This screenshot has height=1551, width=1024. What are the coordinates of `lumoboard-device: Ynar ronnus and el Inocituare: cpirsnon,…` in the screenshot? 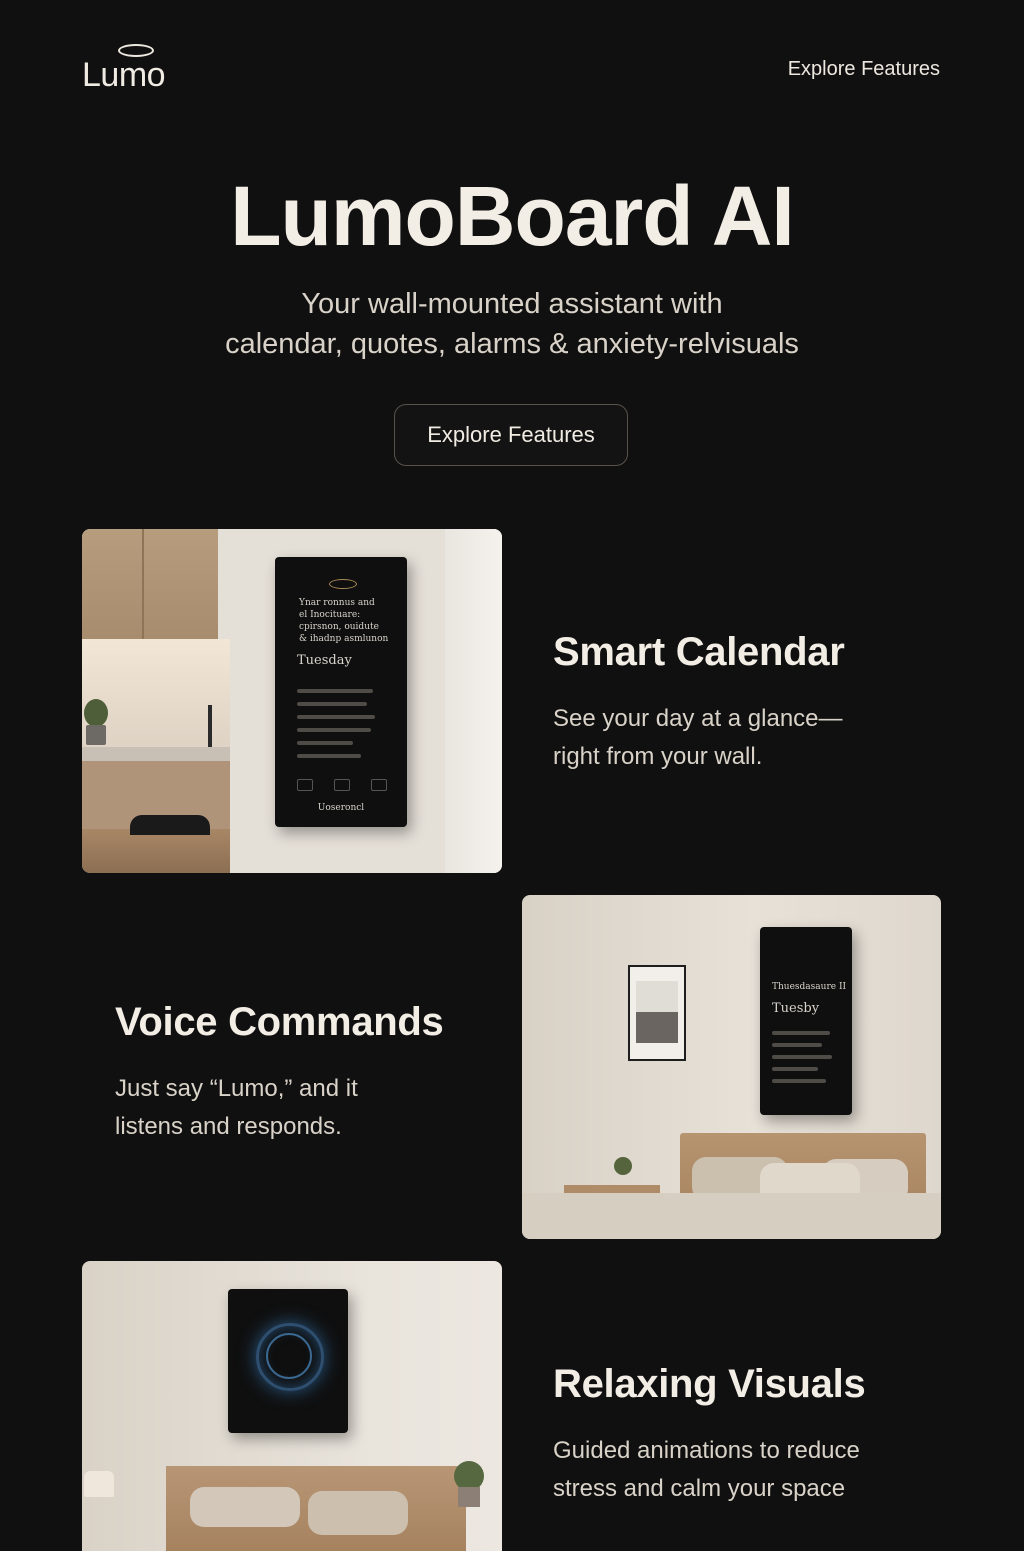 It's located at (341, 692).